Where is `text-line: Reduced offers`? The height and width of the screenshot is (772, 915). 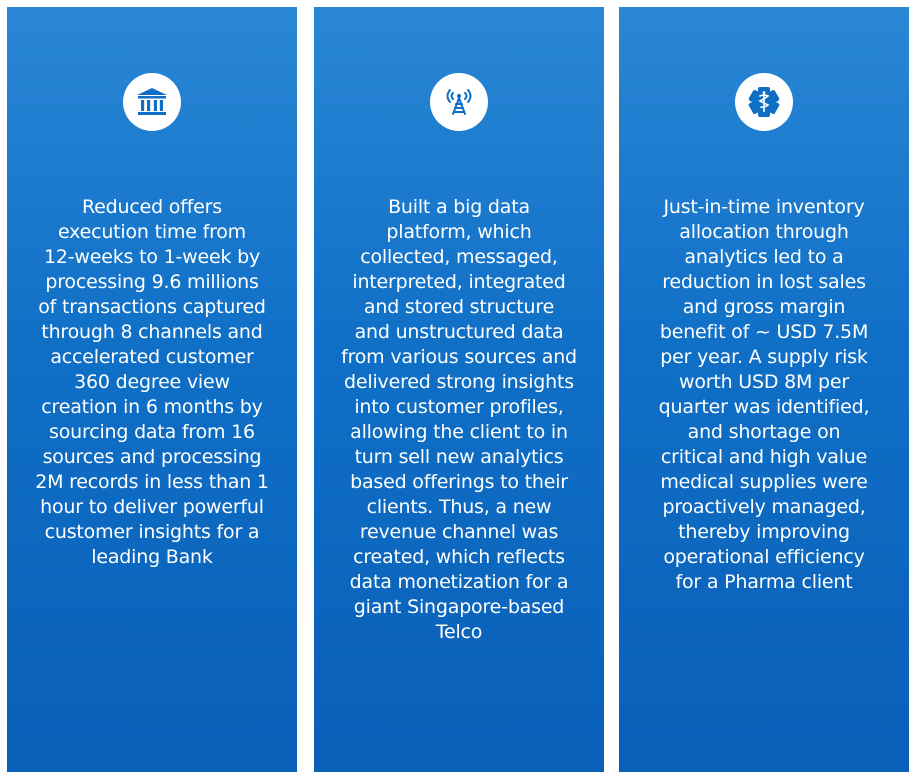
text-line: Reduced offers is located at coordinates (152, 207).